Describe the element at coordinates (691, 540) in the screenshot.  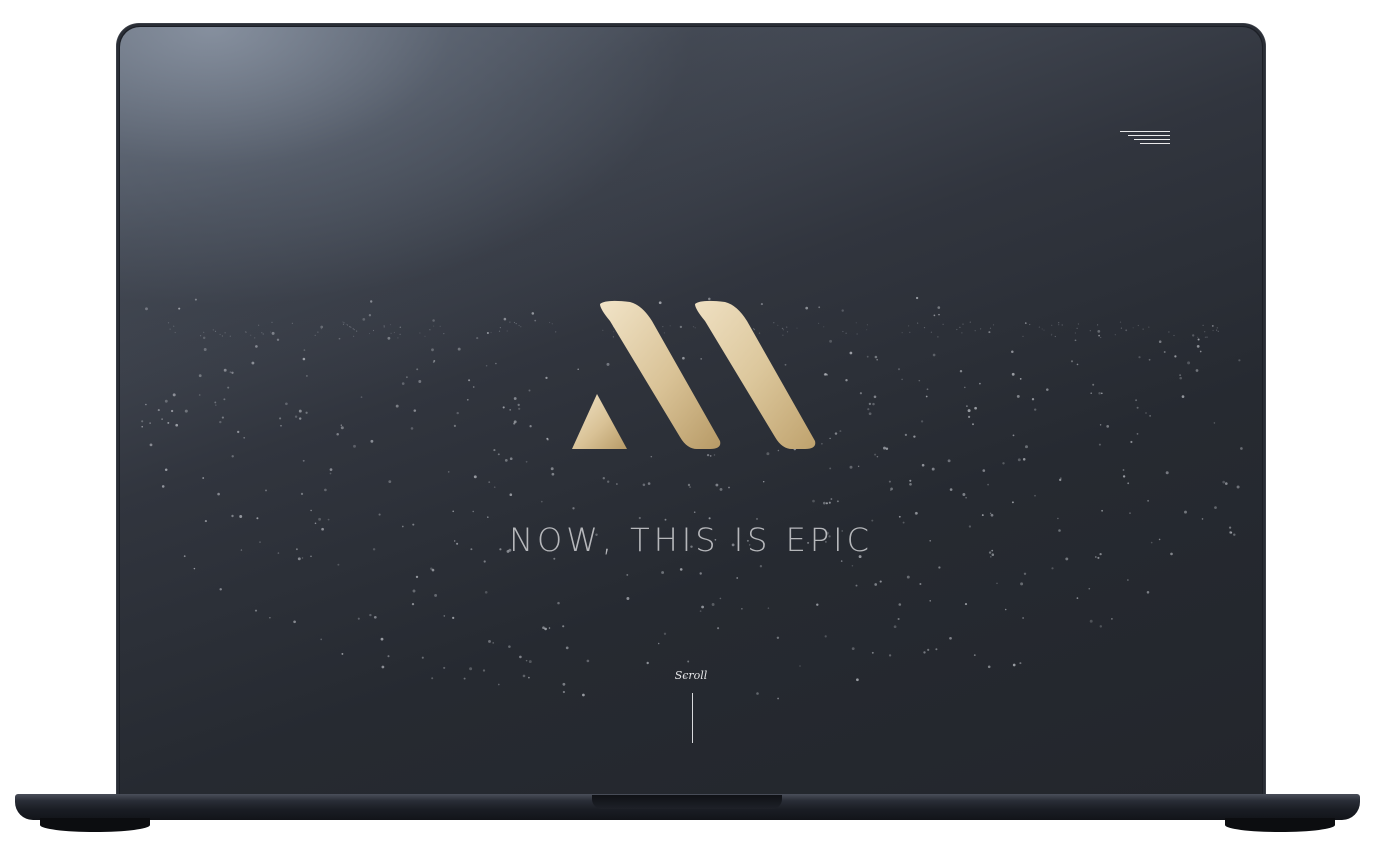
I see `hero-tagline: NOW, THIS IS EPIC` at that location.